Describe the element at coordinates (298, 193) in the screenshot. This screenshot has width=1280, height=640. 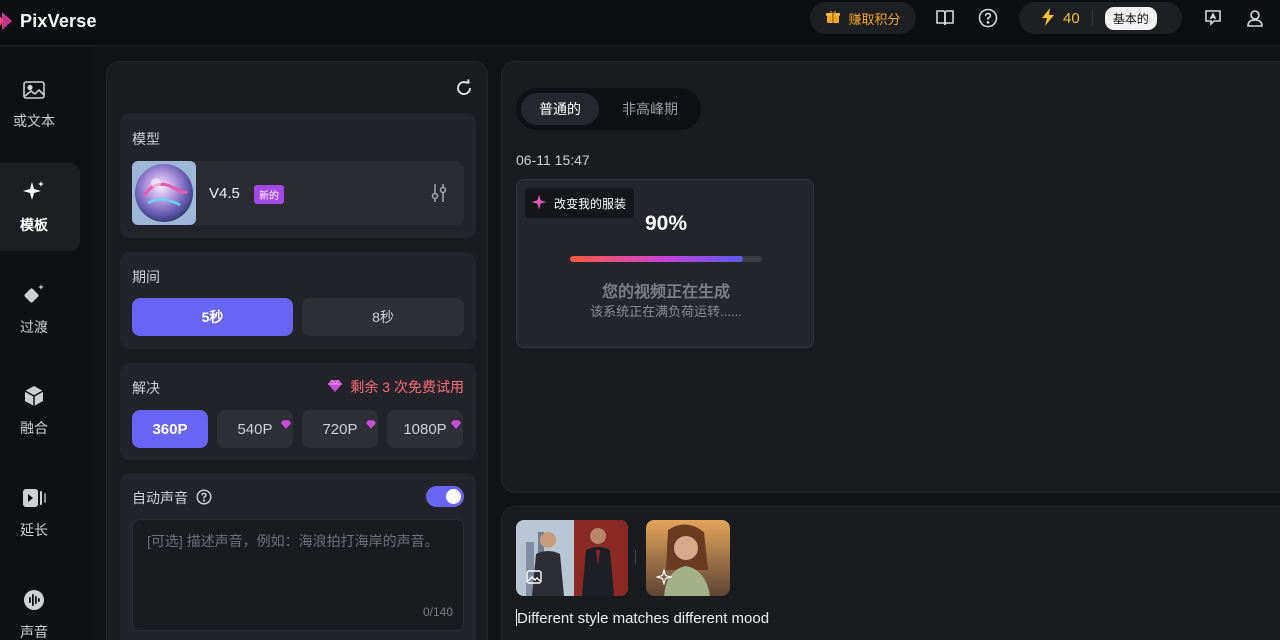
I see `model-selector: V4.5 新的` at that location.